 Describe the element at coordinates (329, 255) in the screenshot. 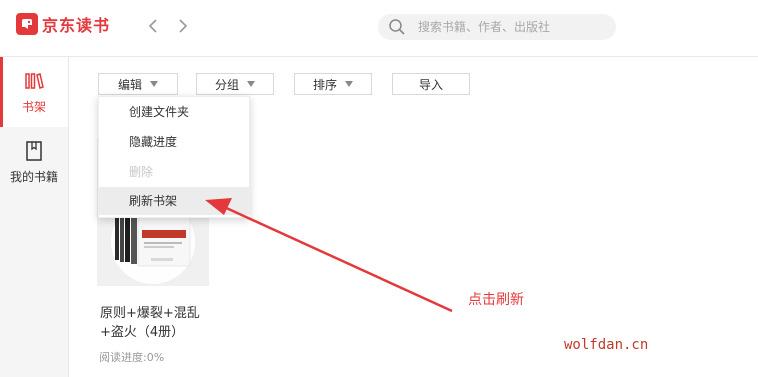

I see `annotation-arrow` at that location.